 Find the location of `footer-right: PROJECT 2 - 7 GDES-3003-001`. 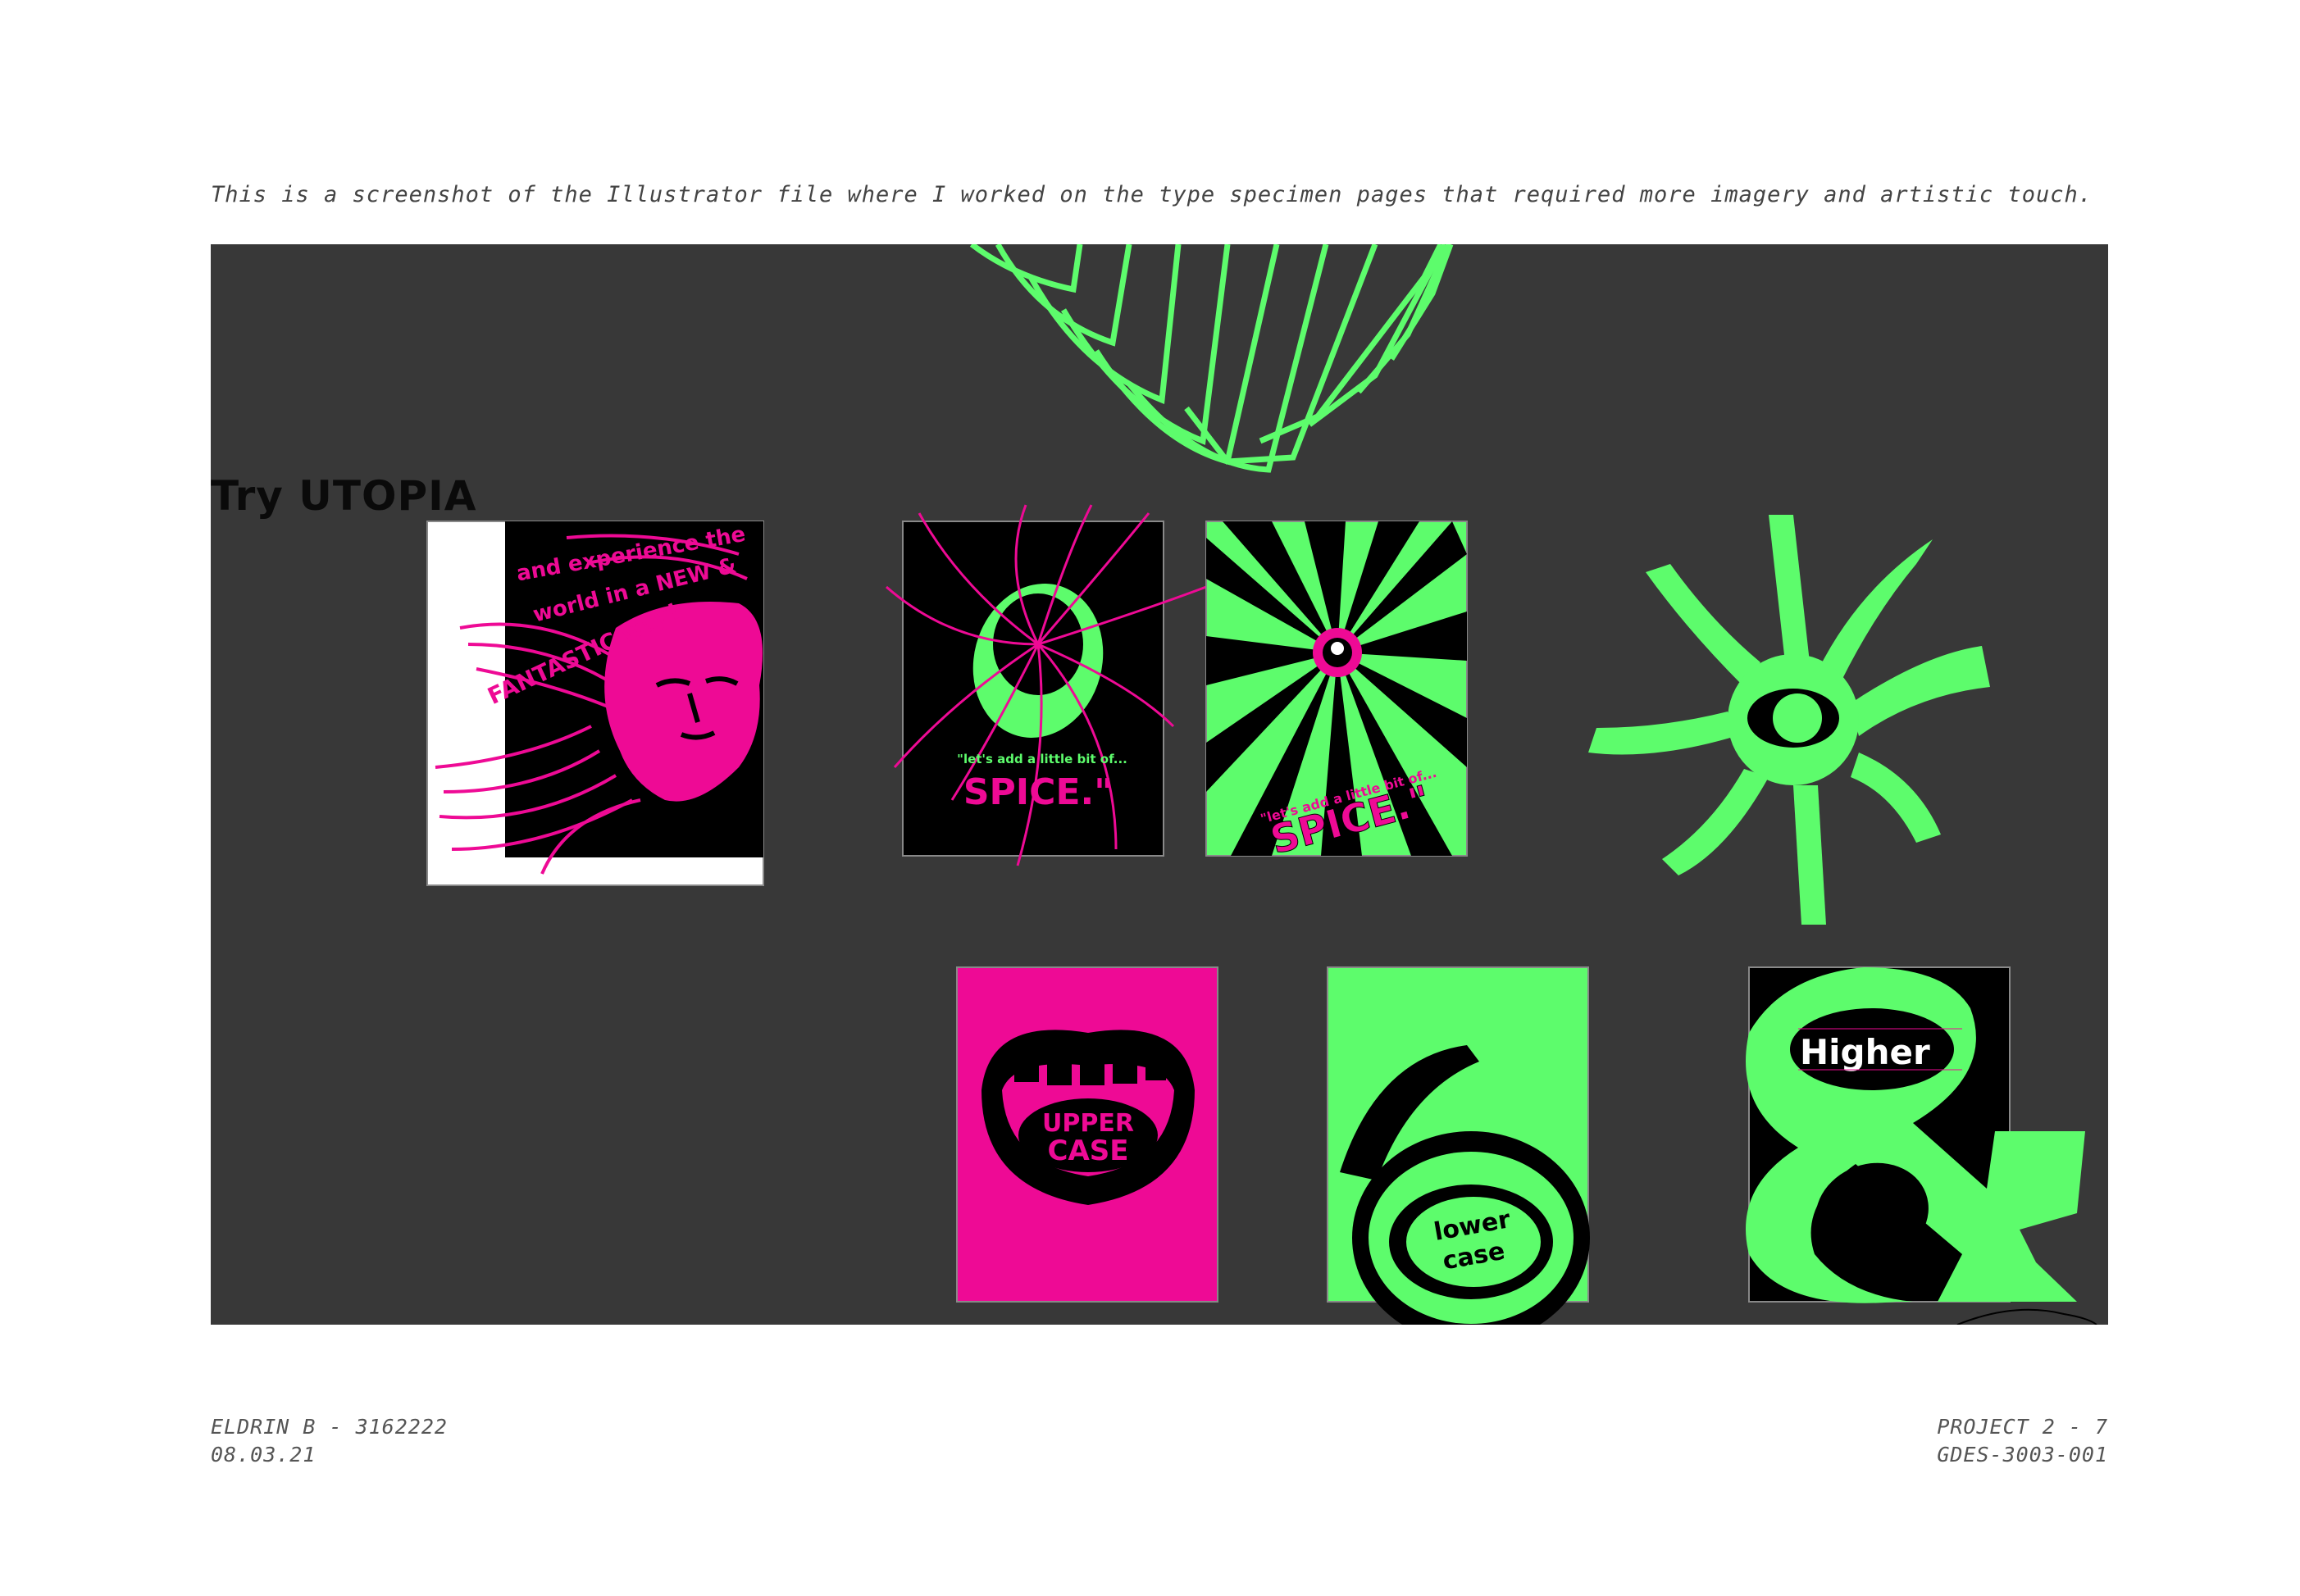

footer-right: PROJECT 2 - 7 GDES-3003-001 is located at coordinates (2022, 1441).